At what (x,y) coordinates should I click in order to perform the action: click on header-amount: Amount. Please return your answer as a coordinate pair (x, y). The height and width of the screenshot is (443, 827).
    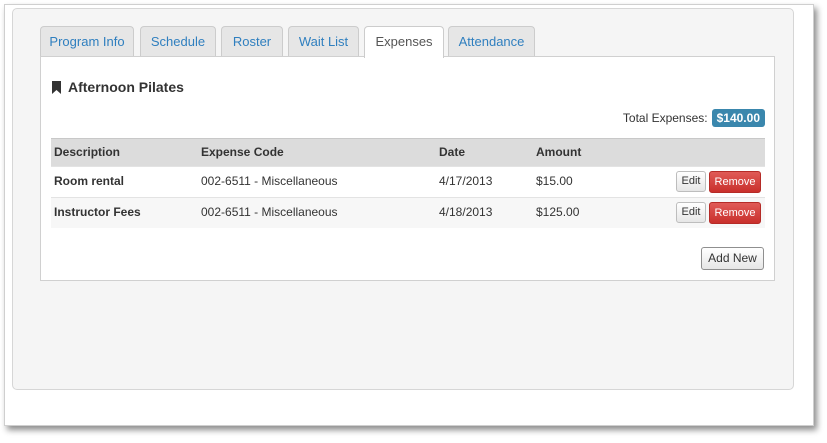
    Looking at the image, I should click on (559, 152).